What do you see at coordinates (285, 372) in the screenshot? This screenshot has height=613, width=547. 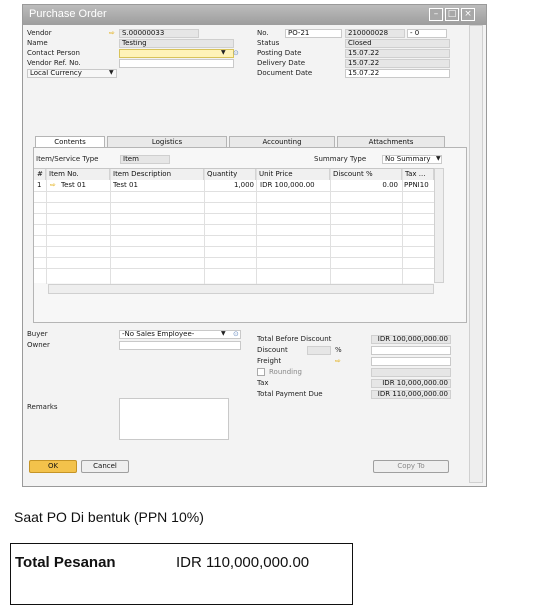 I see `rounding-label: Rounding` at bounding box center [285, 372].